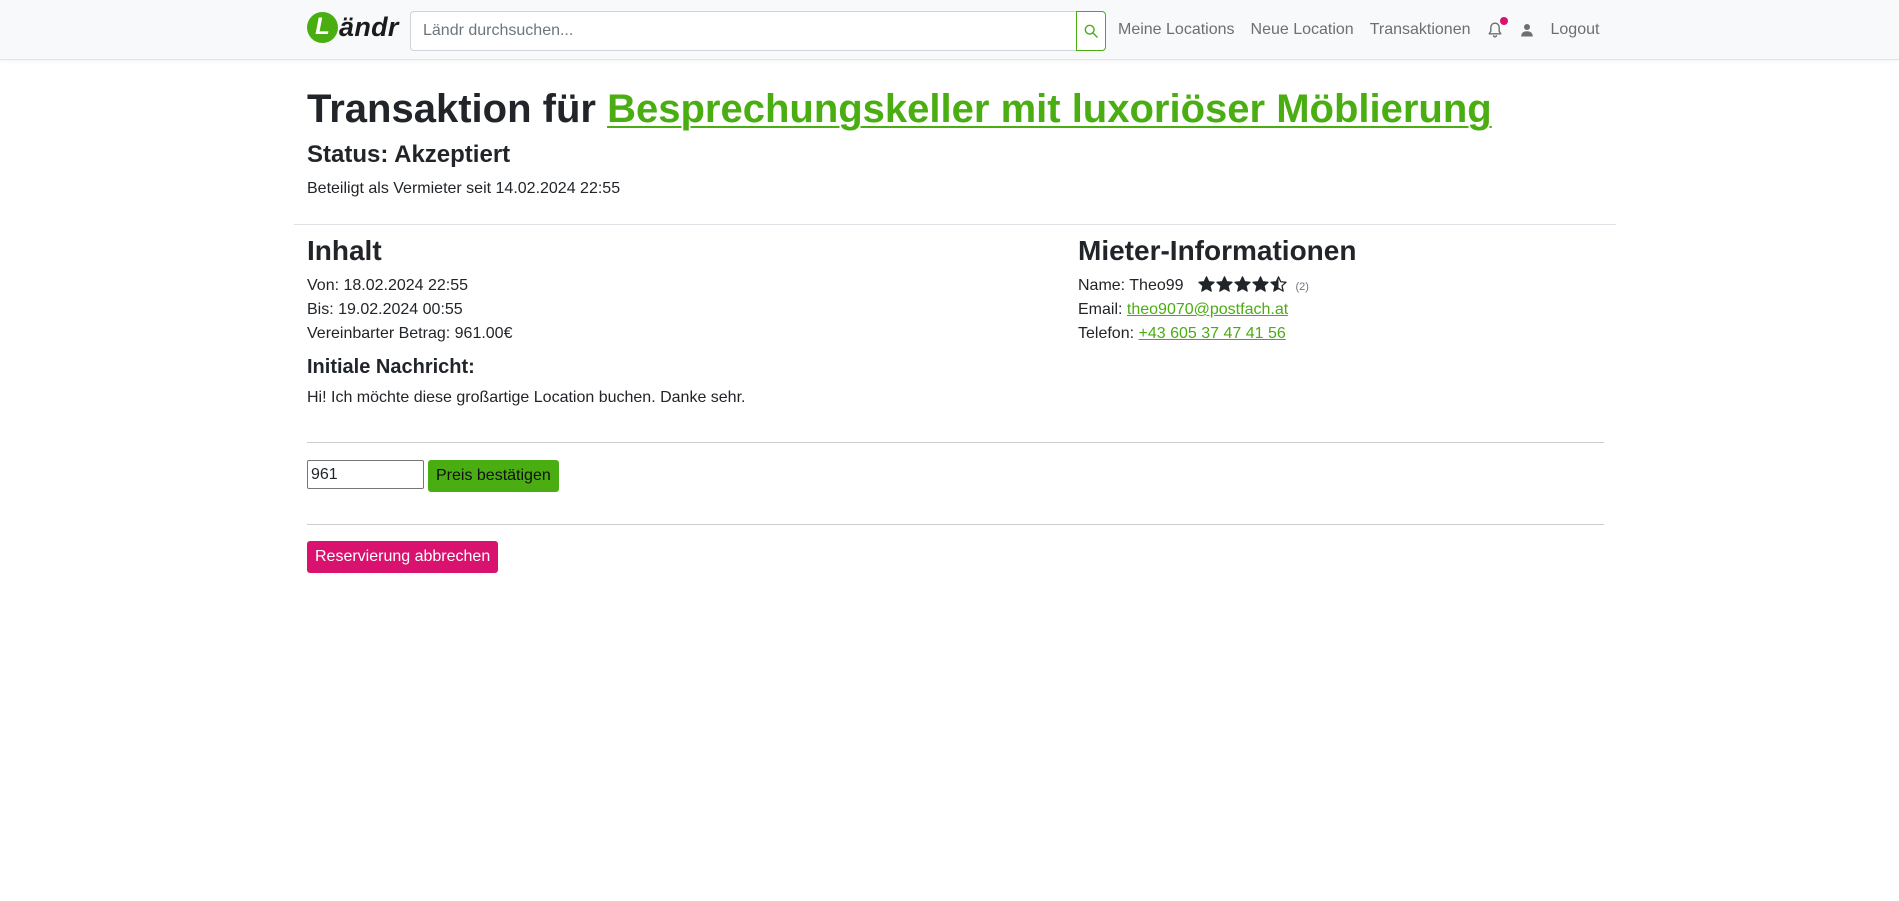 Image resolution: width=1899 pixels, height=901 pixels. What do you see at coordinates (1100, 309) in the screenshot?
I see `tenant-email-label: Email:` at bounding box center [1100, 309].